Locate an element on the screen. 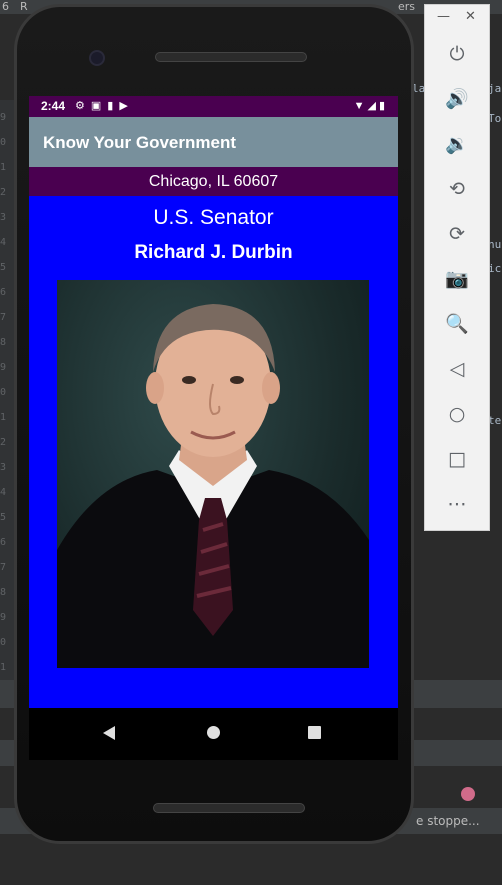 Image resolution: width=502 pixels, height=885 pixels. sd-card-icon: ▮ is located at coordinates (113, 106).